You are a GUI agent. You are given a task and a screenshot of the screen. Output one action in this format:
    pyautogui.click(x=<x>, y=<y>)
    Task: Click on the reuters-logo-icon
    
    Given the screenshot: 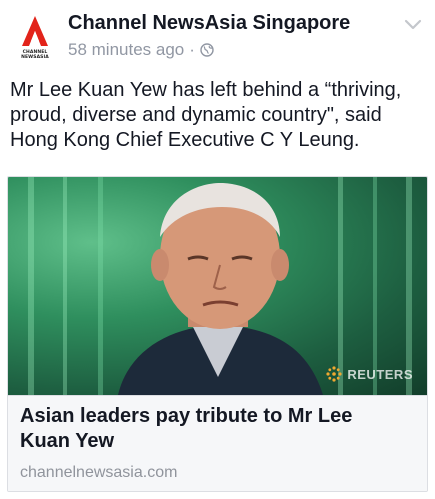 What is the action you would take?
    pyautogui.click(x=334, y=374)
    